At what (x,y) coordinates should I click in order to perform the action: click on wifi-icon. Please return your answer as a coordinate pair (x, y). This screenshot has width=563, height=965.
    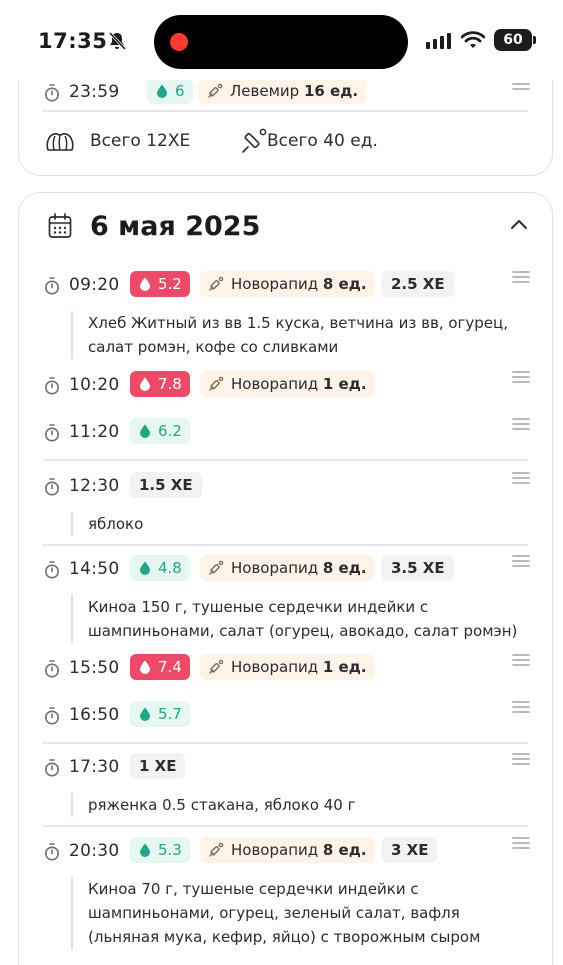
    Looking at the image, I should click on (473, 39).